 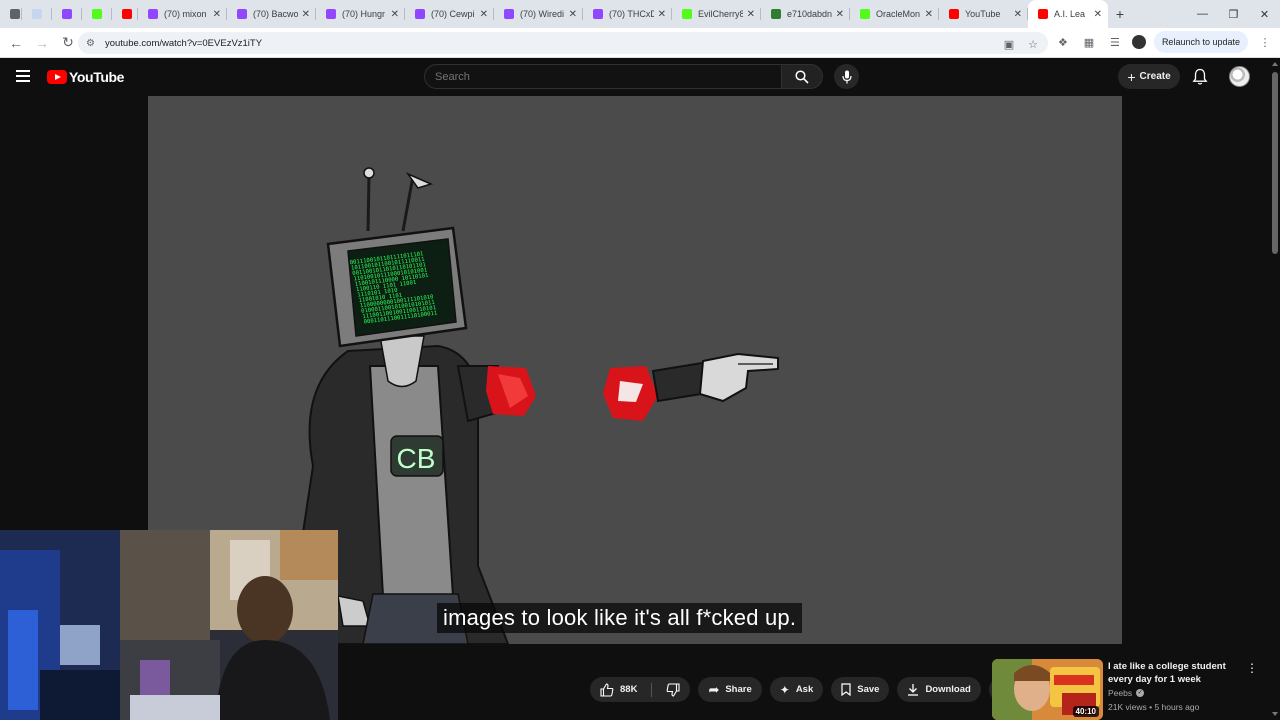 What do you see at coordinates (1200, 42) in the screenshot?
I see `relaunch-button: Relaunch to update` at bounding box center [1200, 42].